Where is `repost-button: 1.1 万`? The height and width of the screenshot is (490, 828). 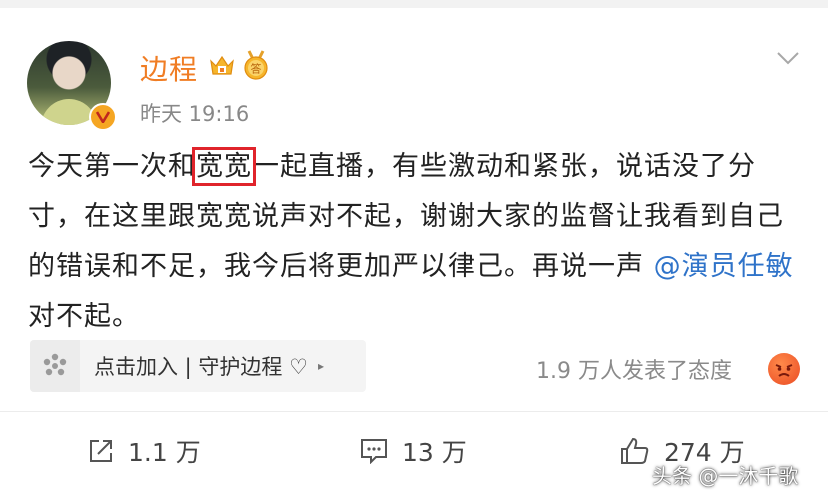
repost-button: 1.1 万 is located at coordinates (144, 451).